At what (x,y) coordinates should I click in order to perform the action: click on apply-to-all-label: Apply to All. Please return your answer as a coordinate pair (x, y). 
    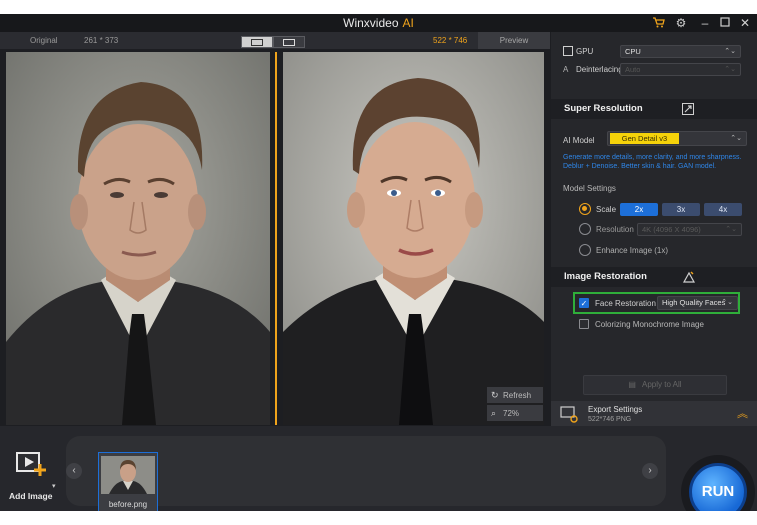
    Looking at the image, I should click on (661, 384).